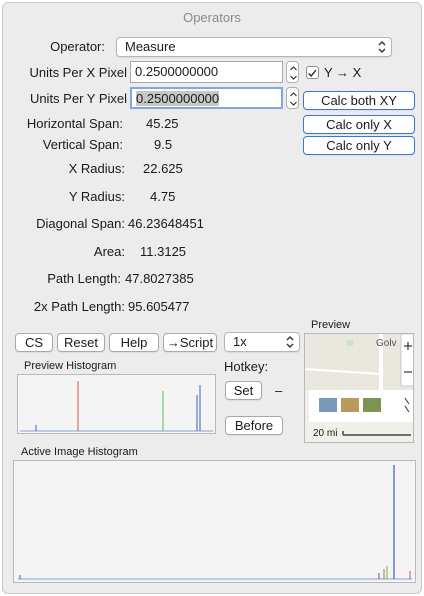 This screenshot has width=424, height=596. Describe the element at coordinates (246, 366) in the screenshot. I see `hotkey-label: Hotkey:` at that location.